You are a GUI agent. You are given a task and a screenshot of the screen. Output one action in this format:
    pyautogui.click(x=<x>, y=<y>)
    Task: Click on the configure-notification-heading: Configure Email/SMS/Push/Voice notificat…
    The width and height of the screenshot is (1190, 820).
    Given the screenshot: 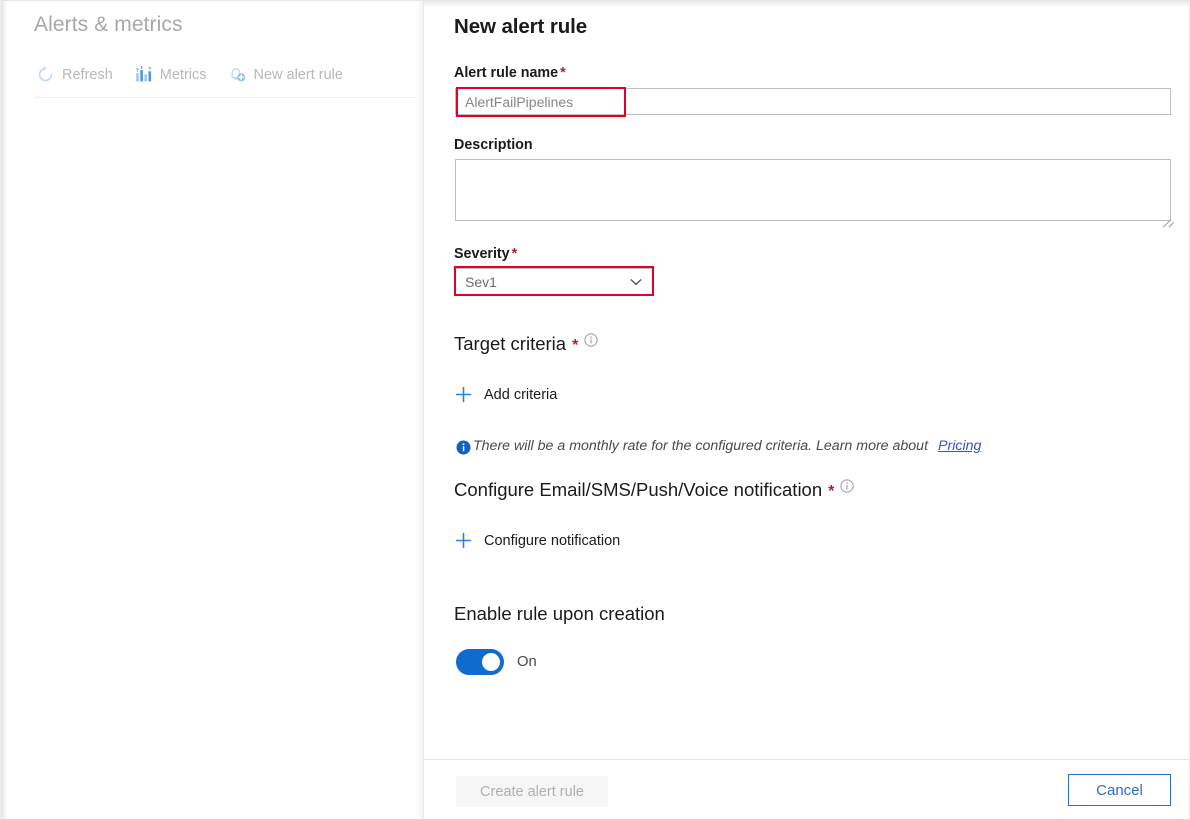 What is the action you would take?
    pyautogui.click(x=654, y=490)
    